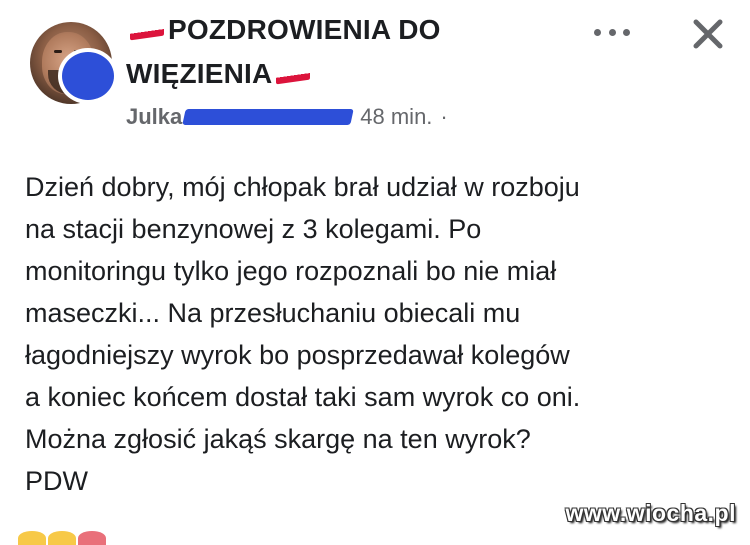  What do you see at coordinates (650, 513) in the screenshot?
I see `watermark: www.wiocha.pl` at bounding box center [650, 513].